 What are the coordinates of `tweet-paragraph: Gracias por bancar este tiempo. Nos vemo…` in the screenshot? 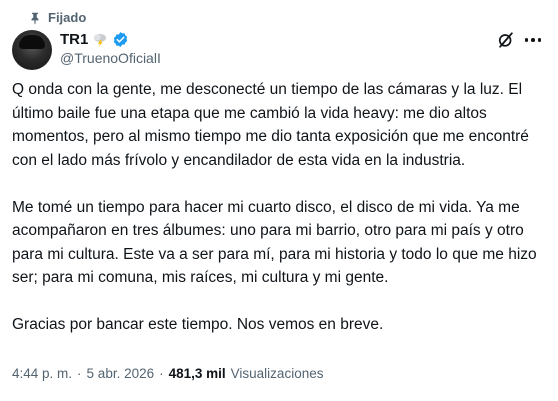 It's located at (198, 324).